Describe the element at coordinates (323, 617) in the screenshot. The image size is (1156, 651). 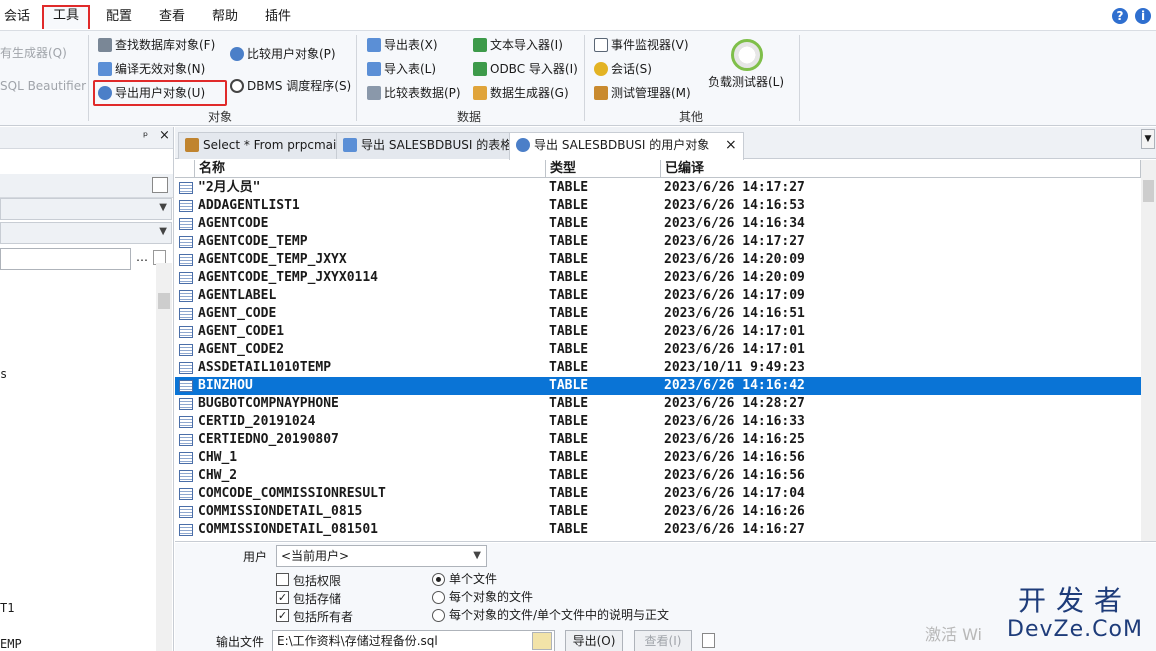
I see `include-owner-label: 包括所有者` at that location.